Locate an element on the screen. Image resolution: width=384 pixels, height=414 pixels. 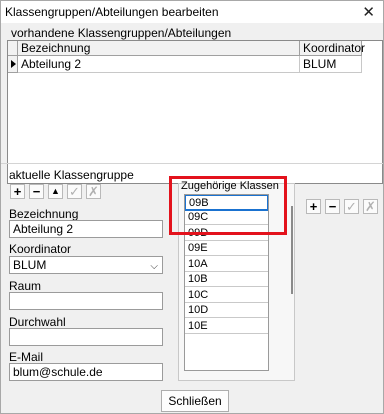
list-item: 10D is located at coordinates (226, 310).